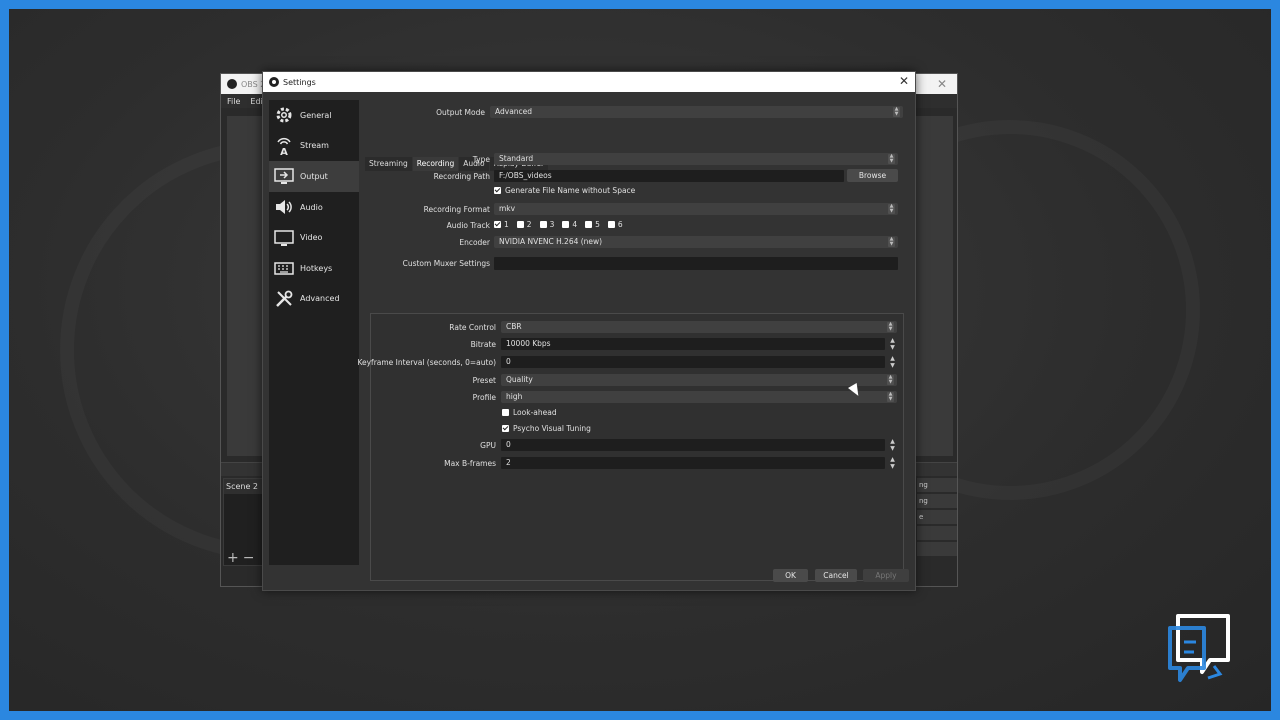  What do you see at coordinates (529, 224) in the screenshot?
I see `track-number: 2` at bounding box center [529, 224].